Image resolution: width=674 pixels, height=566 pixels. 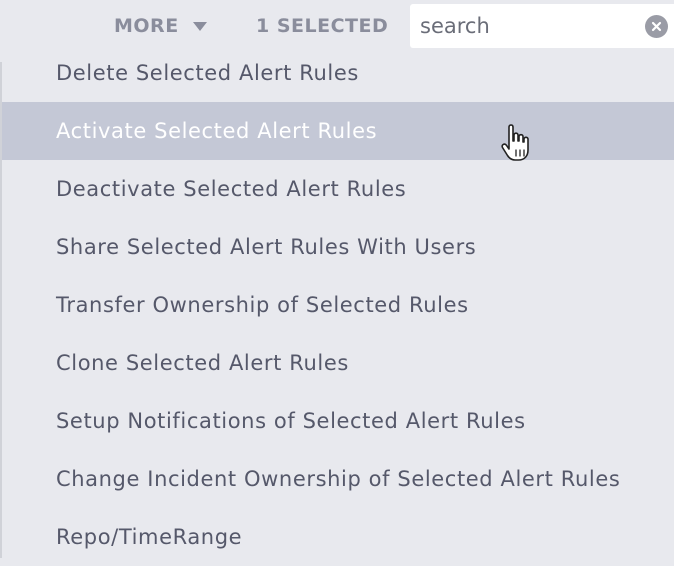 I want to click on search-input, so click(x=530, y=26).